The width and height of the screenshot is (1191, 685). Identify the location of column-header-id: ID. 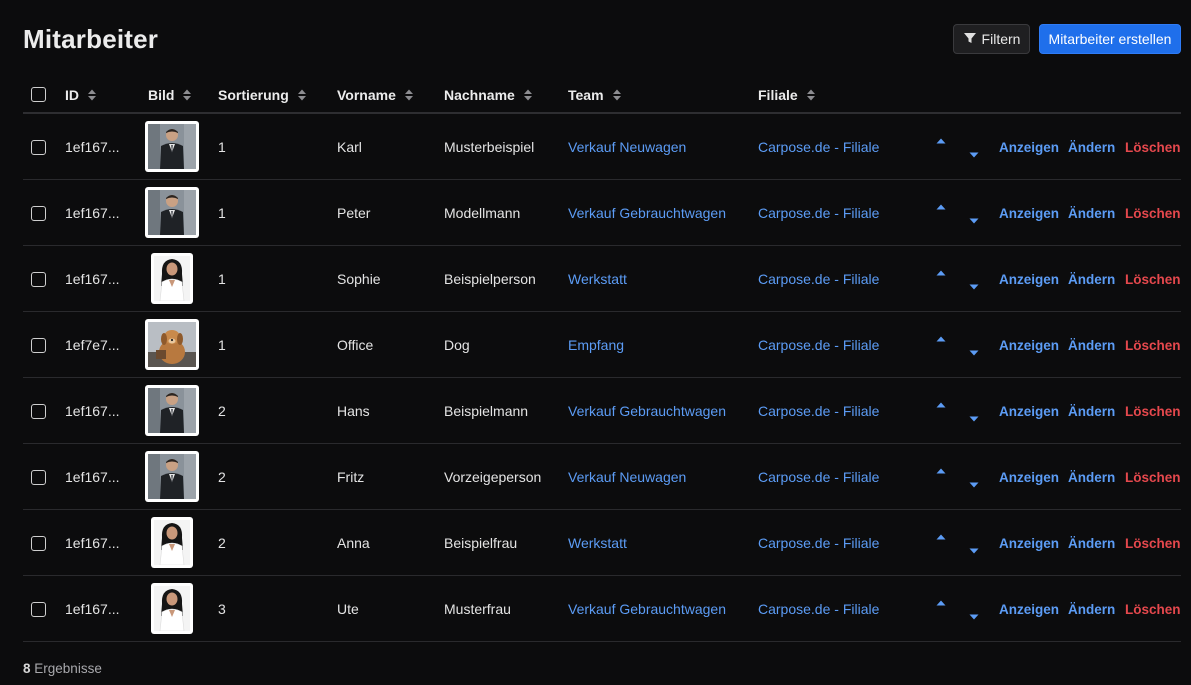
(81, 95).